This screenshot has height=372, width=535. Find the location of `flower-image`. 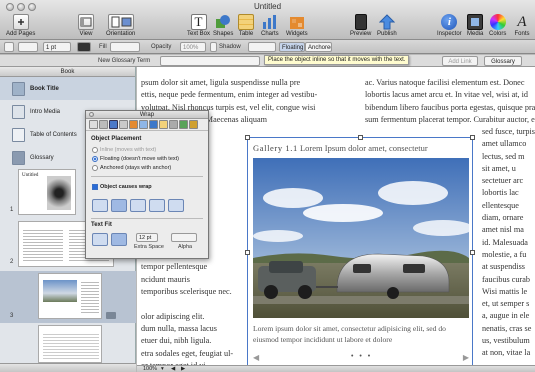

flower-image is located at coordinates (59, 193).